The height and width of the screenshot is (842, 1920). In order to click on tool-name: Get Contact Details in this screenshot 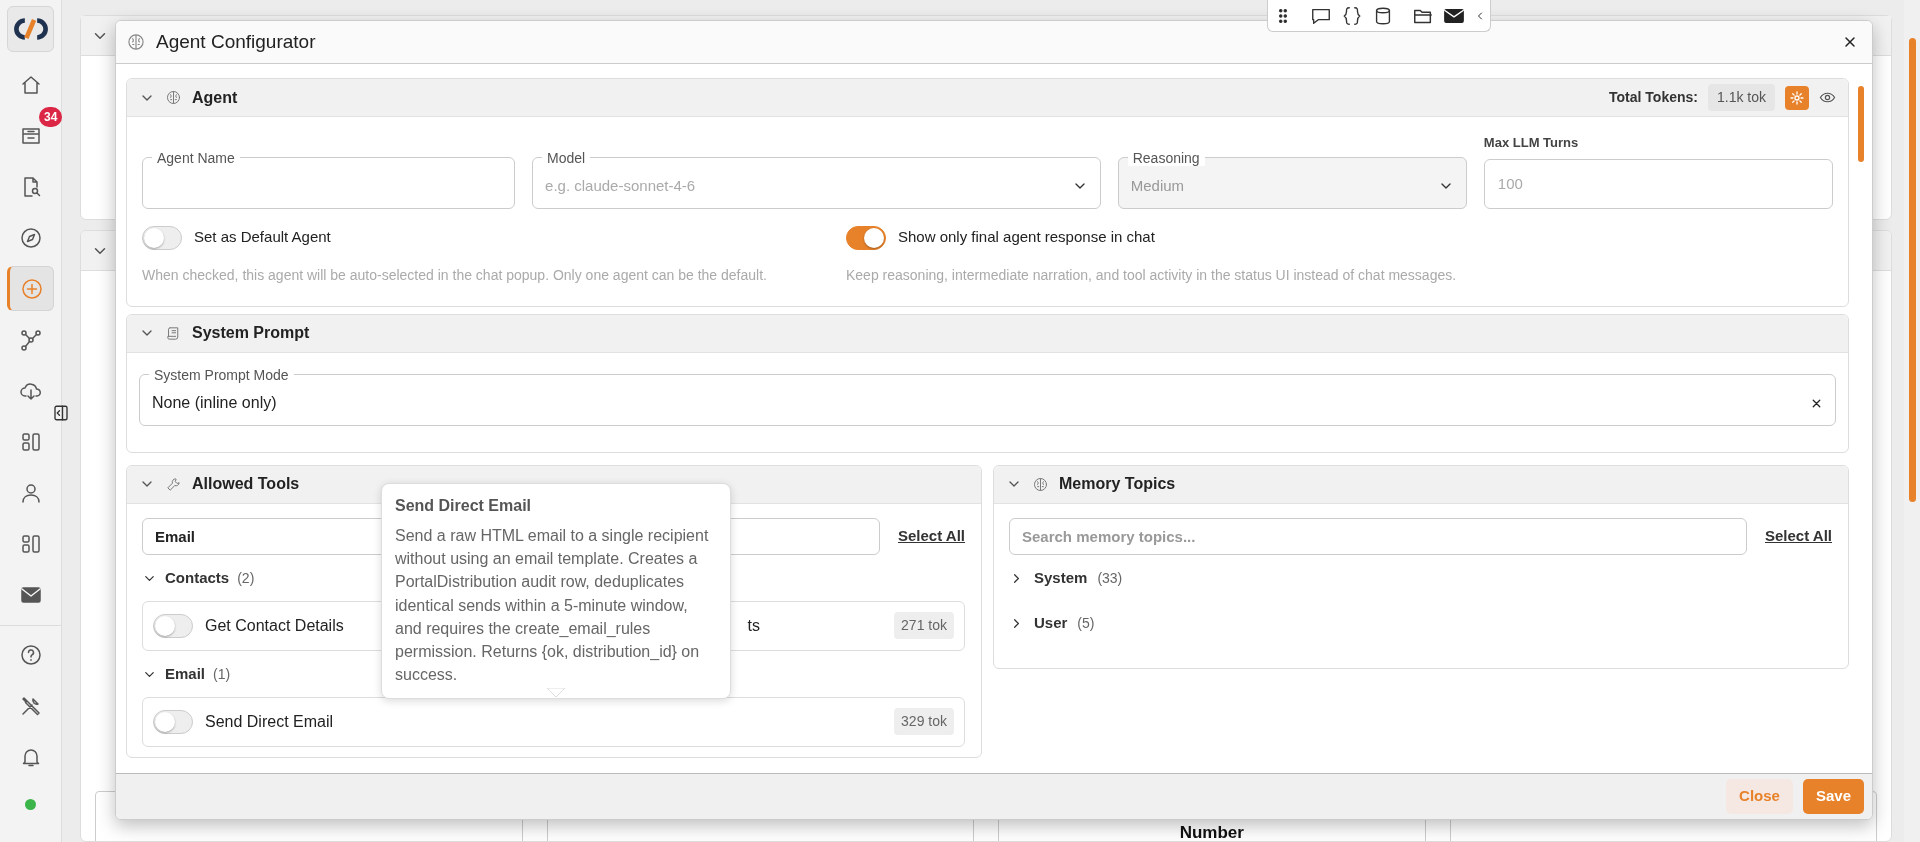, I will do `click(274, 625)`.